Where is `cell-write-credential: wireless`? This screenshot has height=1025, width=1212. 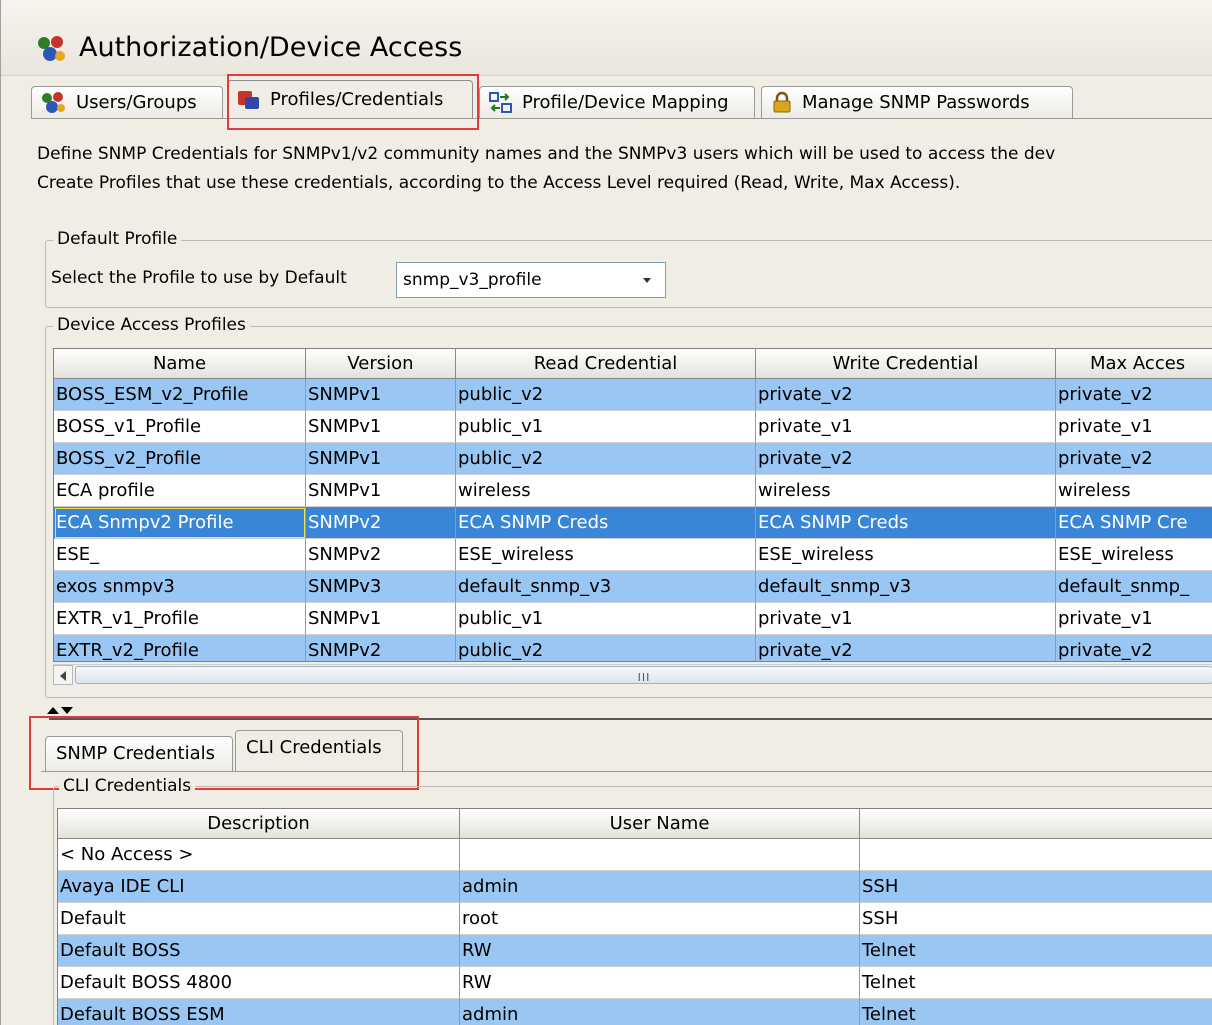 cell-write-credential: wireless is located at coordinates (906, 491).